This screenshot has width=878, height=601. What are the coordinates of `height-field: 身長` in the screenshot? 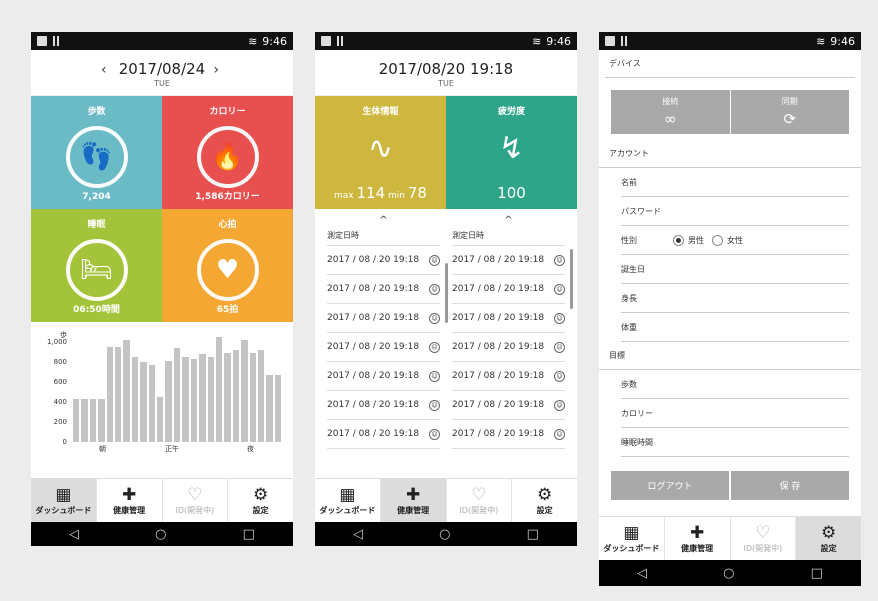 It's located at (735, 298).